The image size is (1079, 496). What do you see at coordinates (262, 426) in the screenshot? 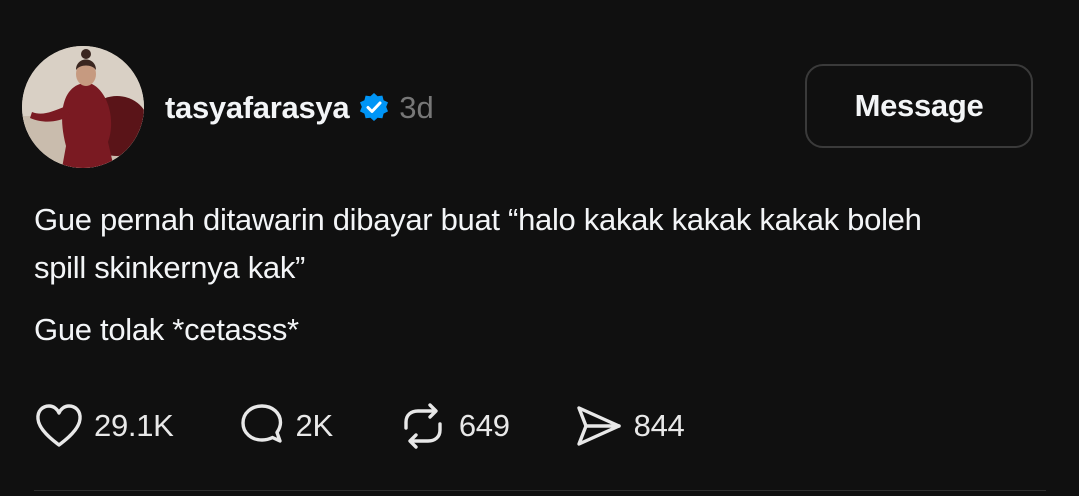
I see `speech-bubble-icon` at bounding box center [262, 426].